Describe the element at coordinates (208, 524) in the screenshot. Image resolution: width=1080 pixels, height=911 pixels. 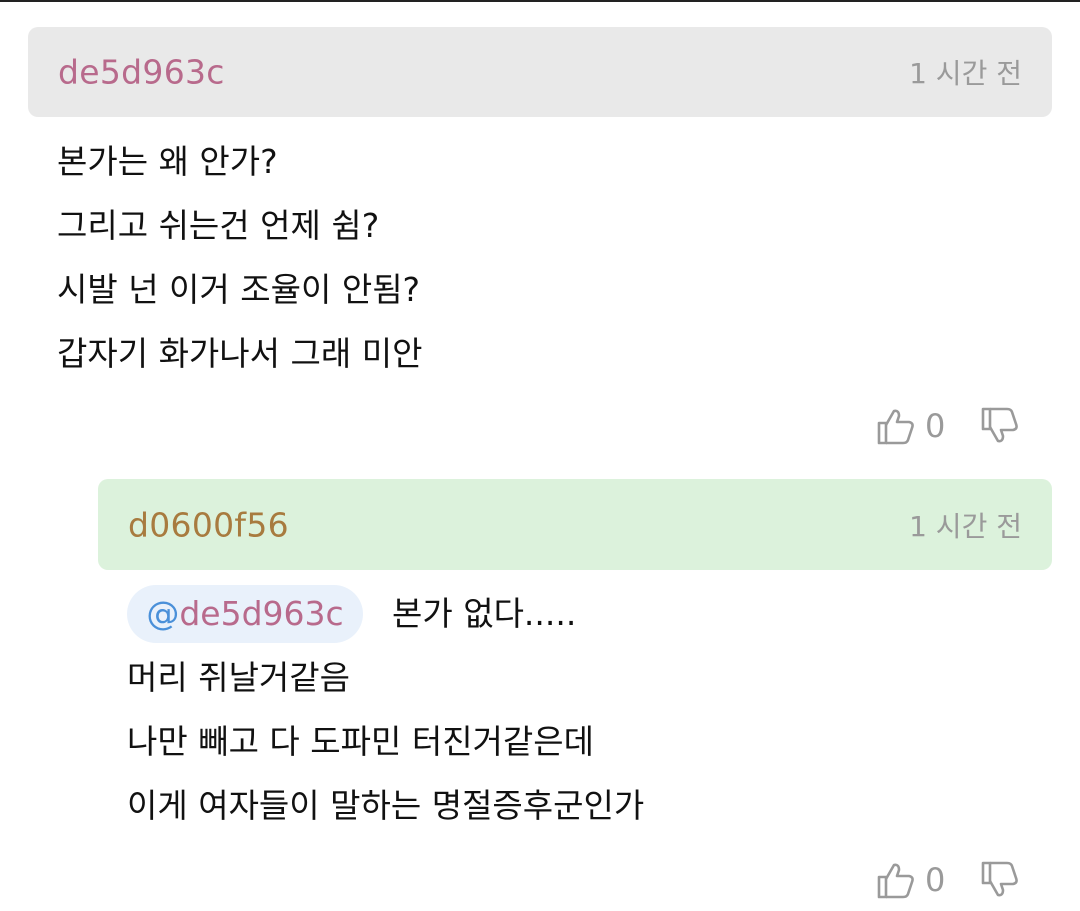
I see `reply-author: d0600f56` at that location.